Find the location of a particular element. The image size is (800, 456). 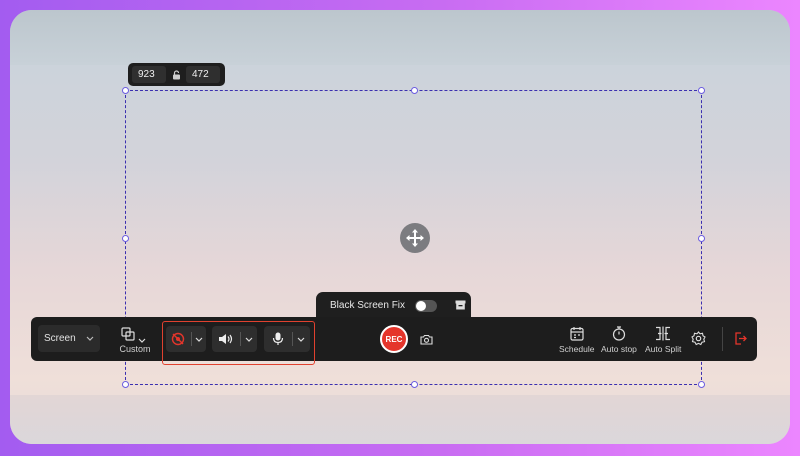

source-select: Screen is located at coordinates (69, 338).